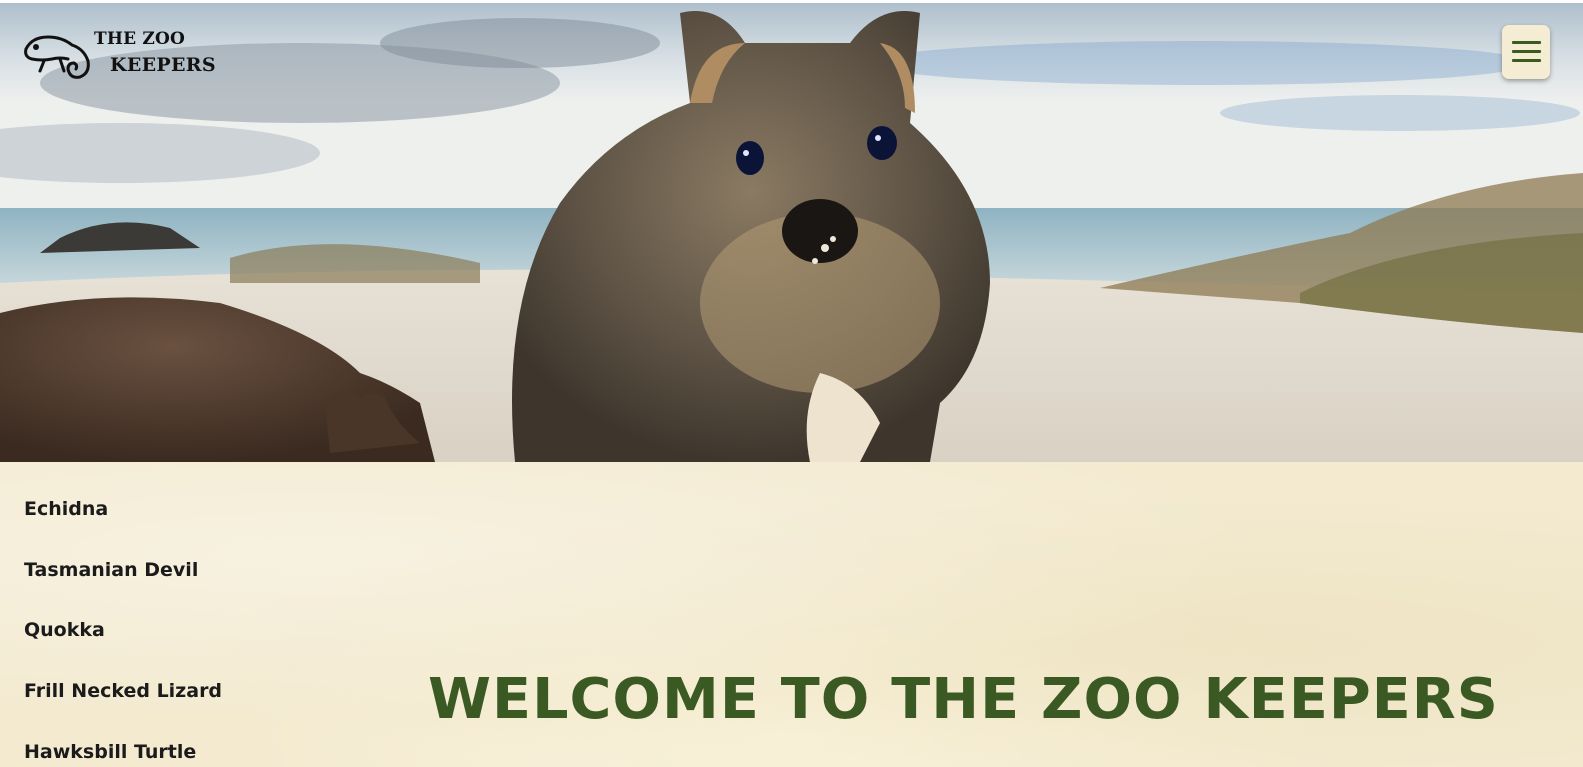  What do you see at coordinates (57, 57) in the screenshot?
I see `chameleon-icon` at bounding box center [57, 57].